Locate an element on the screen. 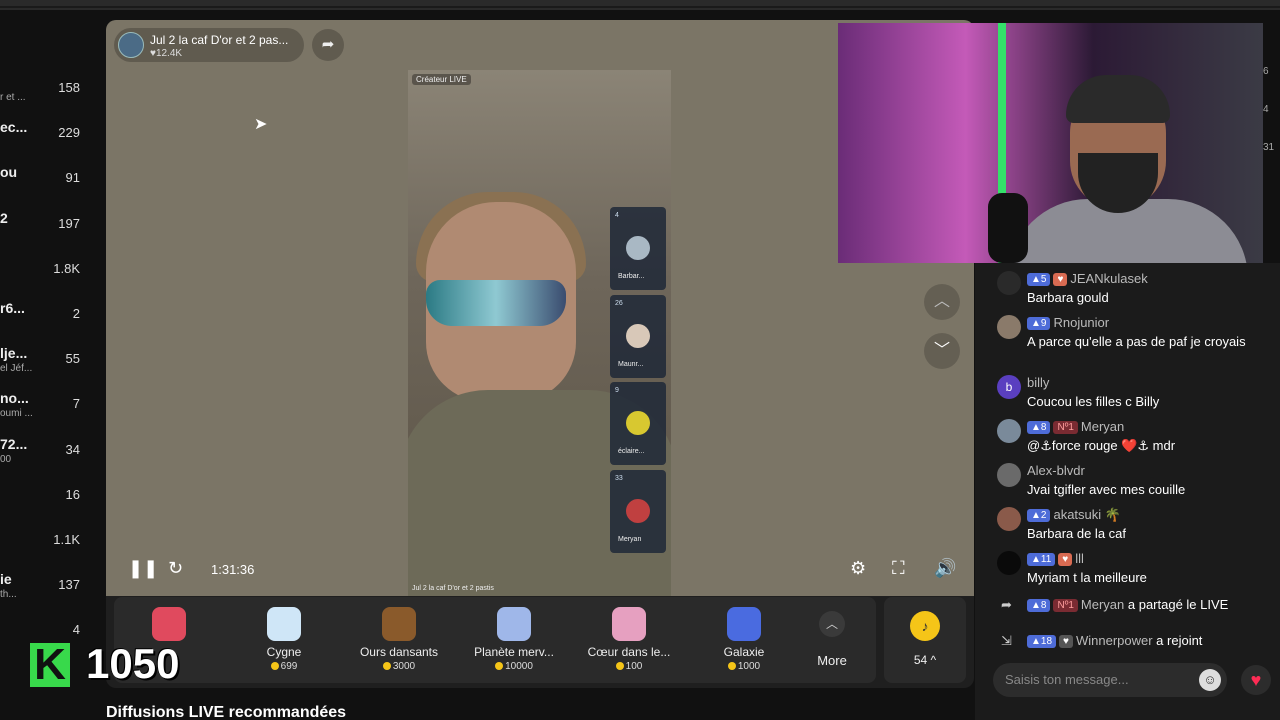 Image resolution: width=1280 pixels, height=720 pixels. chat-text: A parce qu'elle a pas de paf je croyais is located at coordinates (1136, 341).